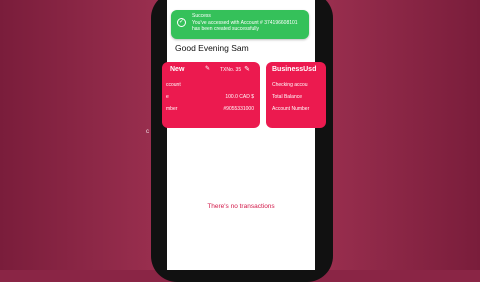  What do you see at coordinates (239, 97) in the screenshot?
I see `balance-value: 100.0 CAD $` at bounding box center [239, 97].